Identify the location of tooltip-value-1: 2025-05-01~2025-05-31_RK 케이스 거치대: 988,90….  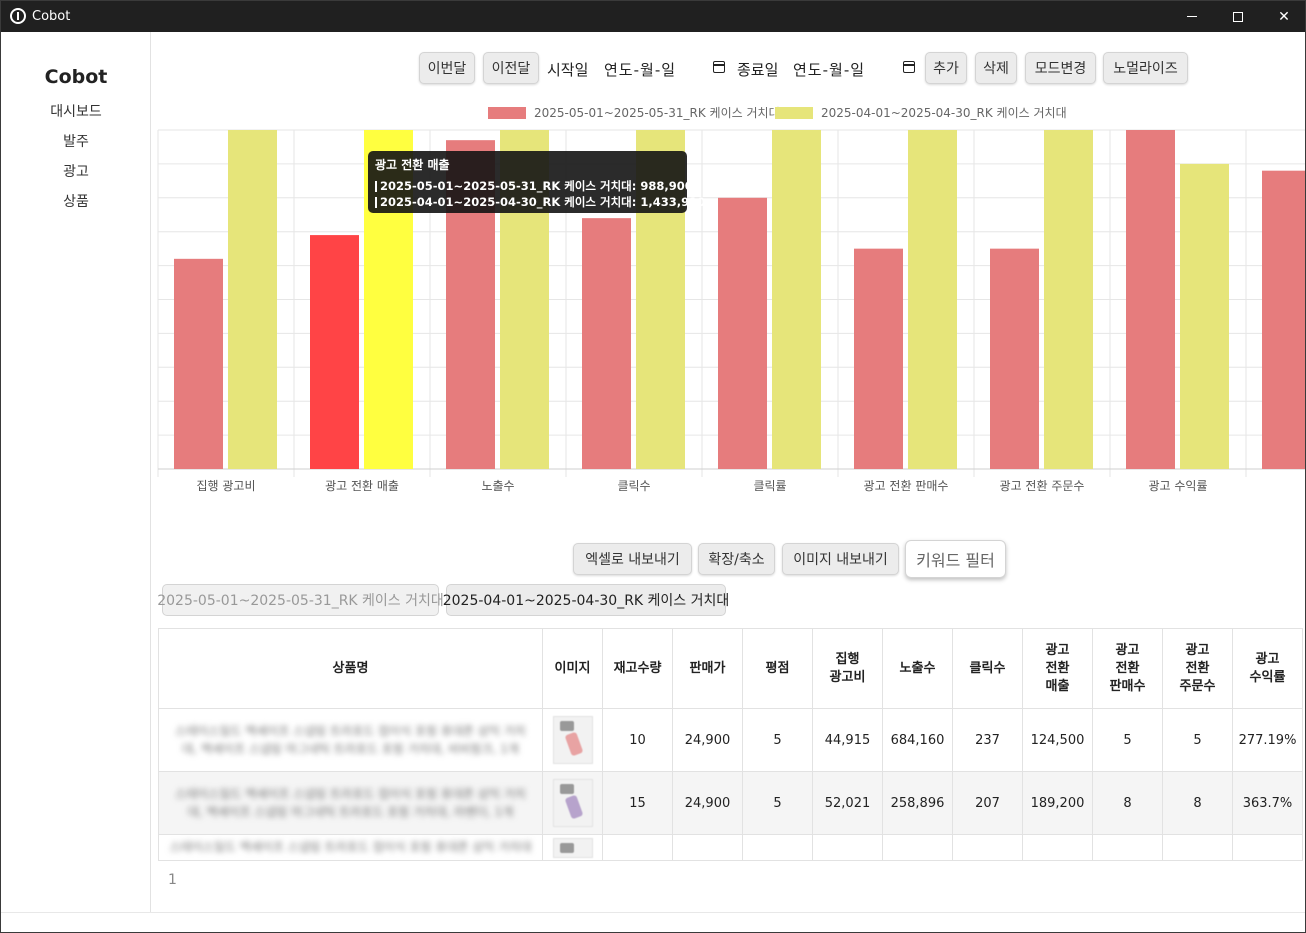
(536, 186).